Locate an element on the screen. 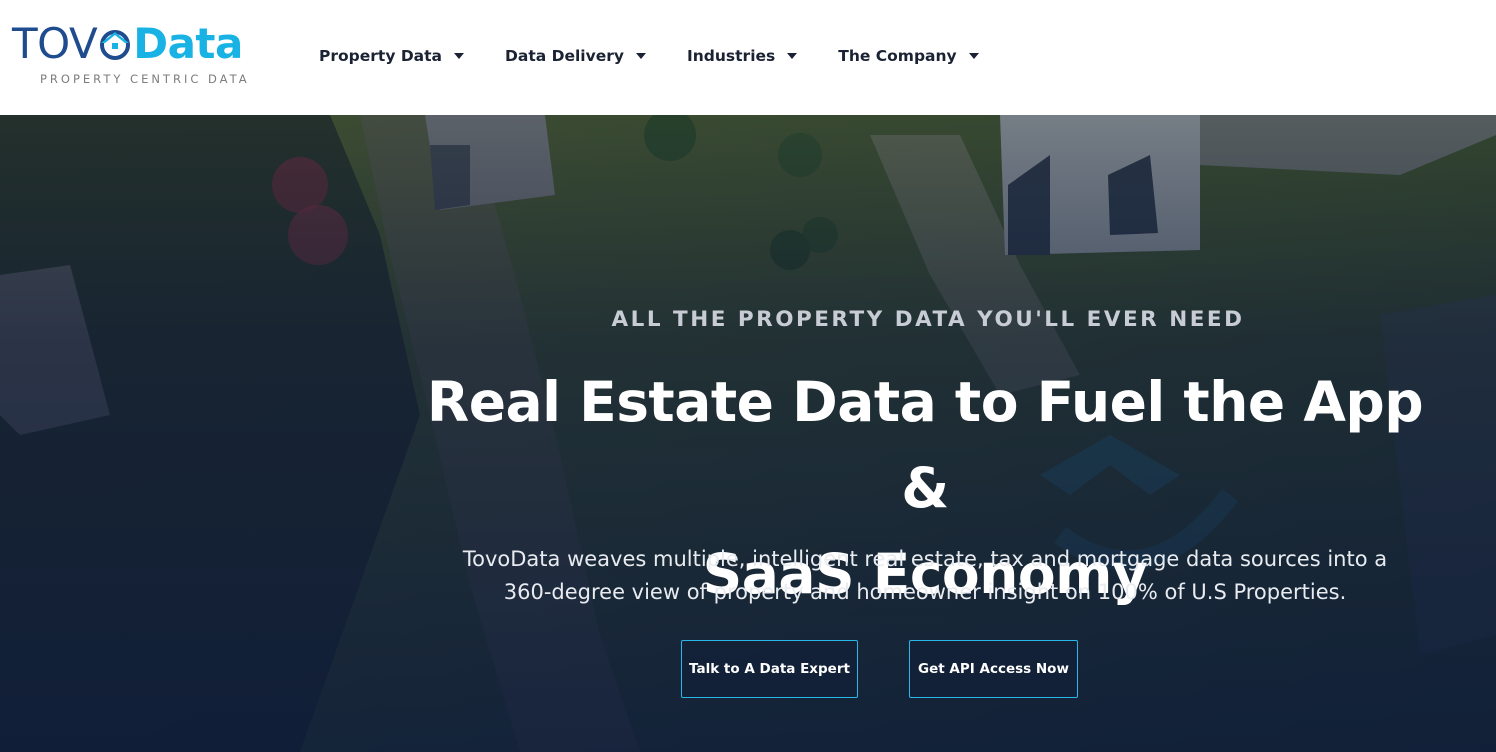  headline-line-1: Real Estate Data to Fuel the App & is located at coordinates (925, 445).